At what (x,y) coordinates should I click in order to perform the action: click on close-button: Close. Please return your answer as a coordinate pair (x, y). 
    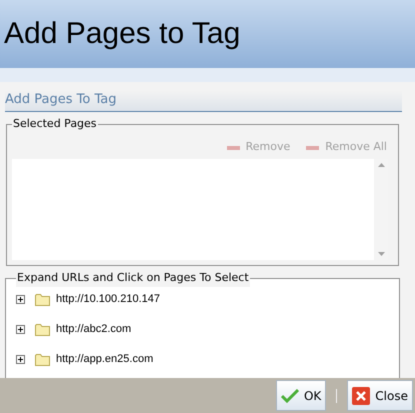
    Looking at the image, I should click on (380, 395).